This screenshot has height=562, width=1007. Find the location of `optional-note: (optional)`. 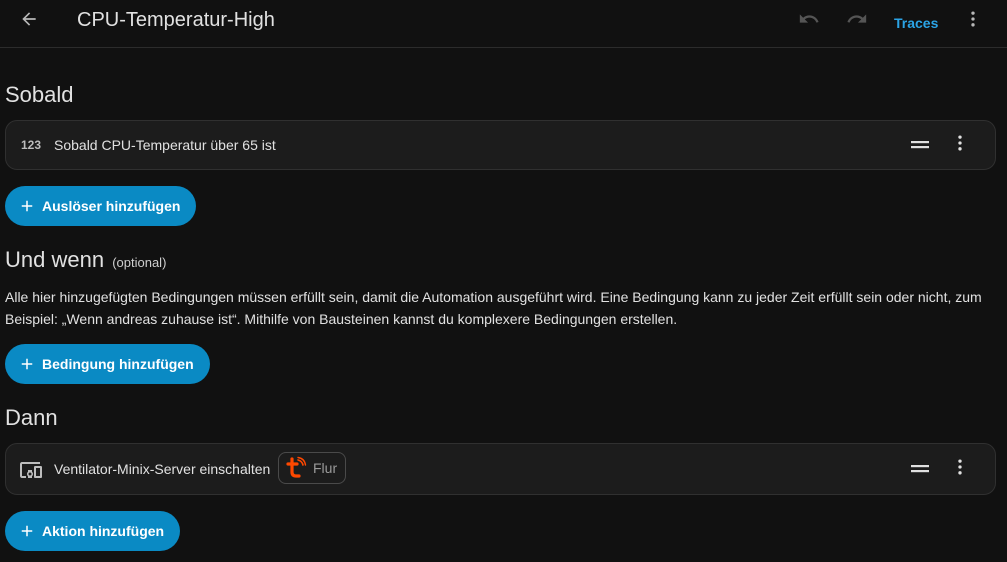

optional-note: (optional) is located at coordinates (139, 262).